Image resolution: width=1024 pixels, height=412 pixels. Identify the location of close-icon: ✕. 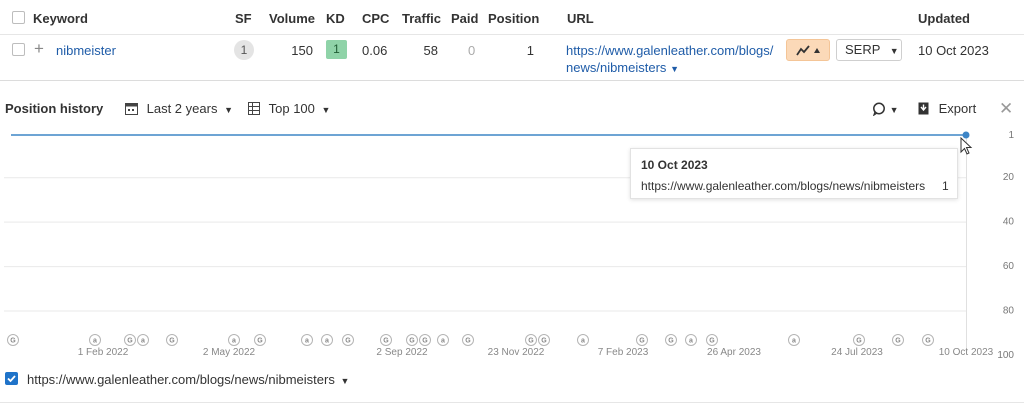
(1006, 109).